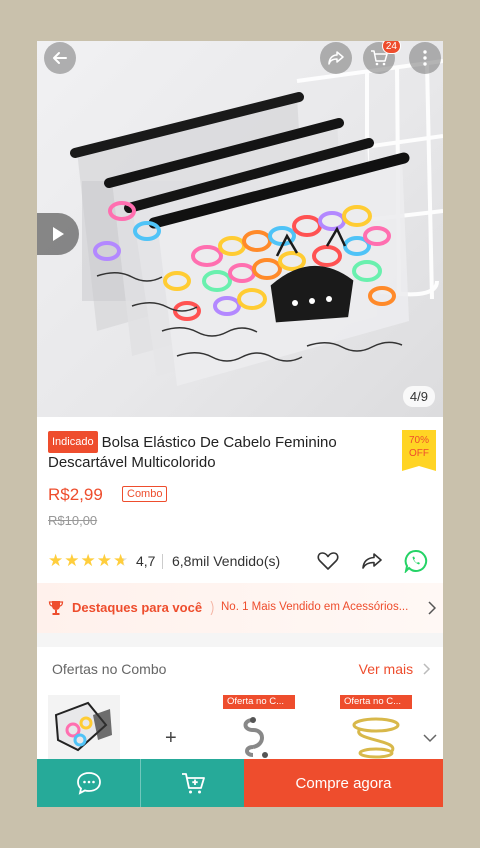 Image resolution: width=480 pixels, height=848 pixels. What do you see at coordinates (430, 738) in the screenshot?
I see `chevron-down-icon` at bounding box center [430, 738].